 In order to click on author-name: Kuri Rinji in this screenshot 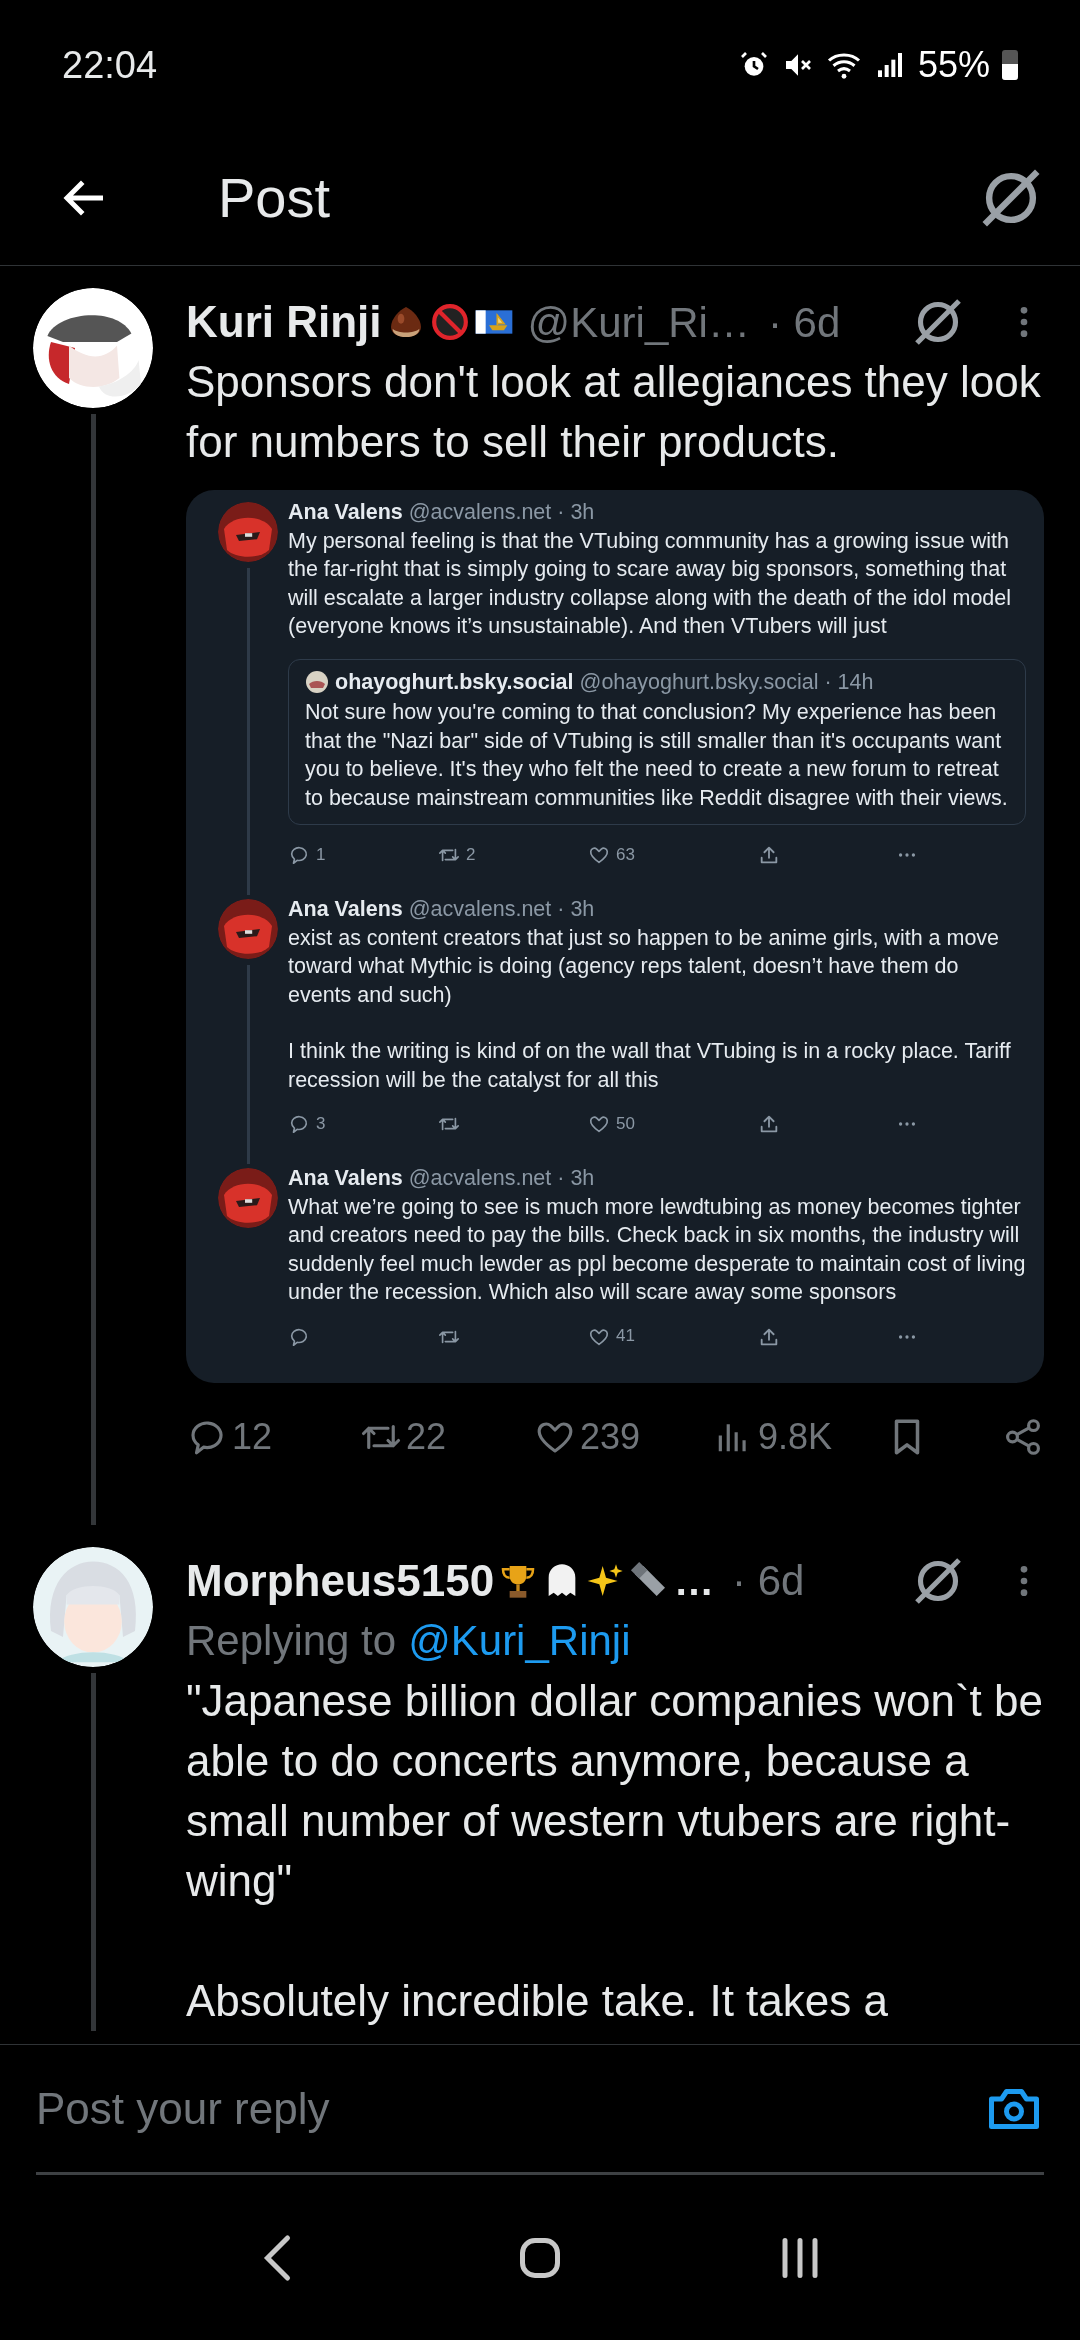, I will do `click(284, 322)`.